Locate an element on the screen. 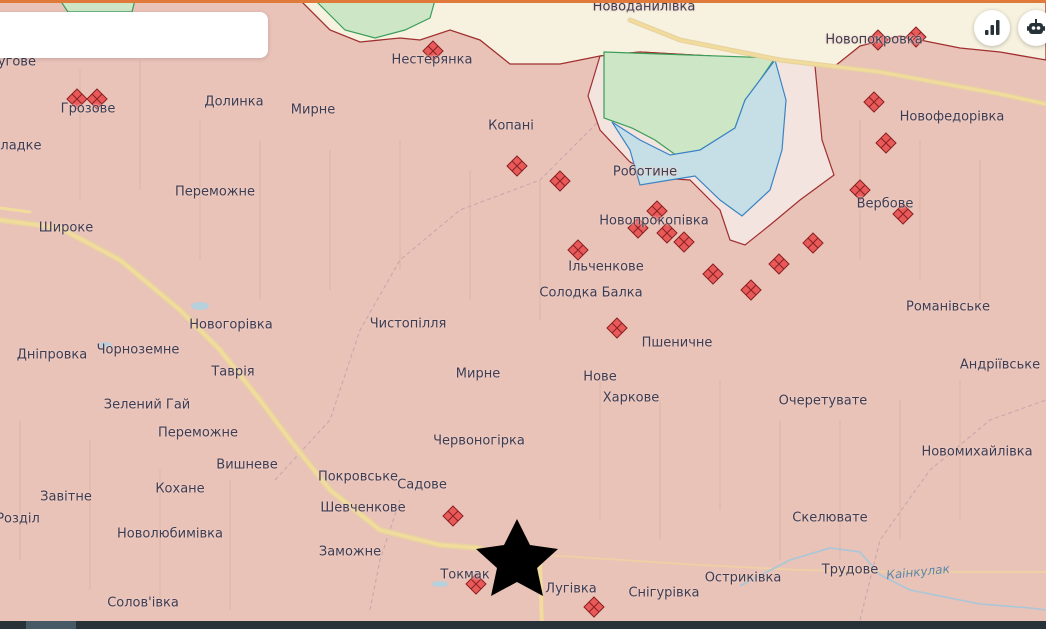 Image resolution: width=1046 pixels, height=629 pixels. place-label: Трудове is located at coordinates (850, 570).